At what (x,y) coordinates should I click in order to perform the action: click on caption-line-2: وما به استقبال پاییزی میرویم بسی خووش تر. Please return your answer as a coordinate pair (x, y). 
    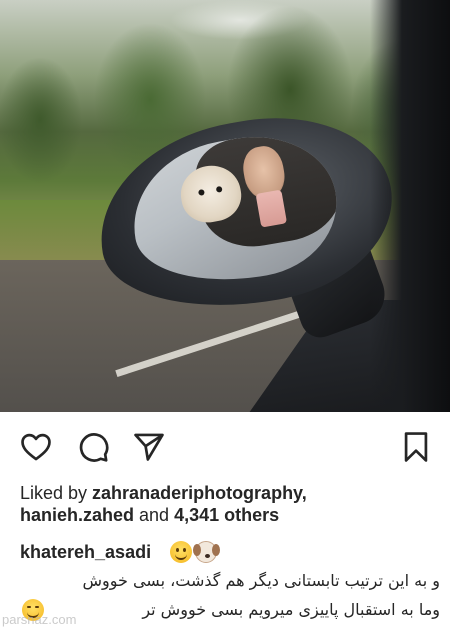
    Looking at the image, I should click on (291, 609).